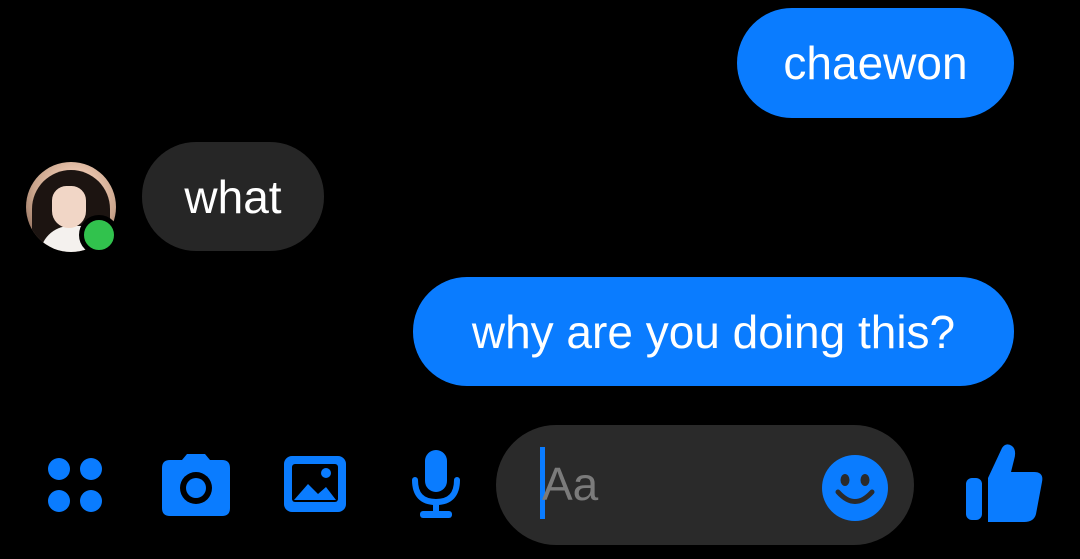  I want to click on message-bubble-sent: chaewon, so click(875, 63).